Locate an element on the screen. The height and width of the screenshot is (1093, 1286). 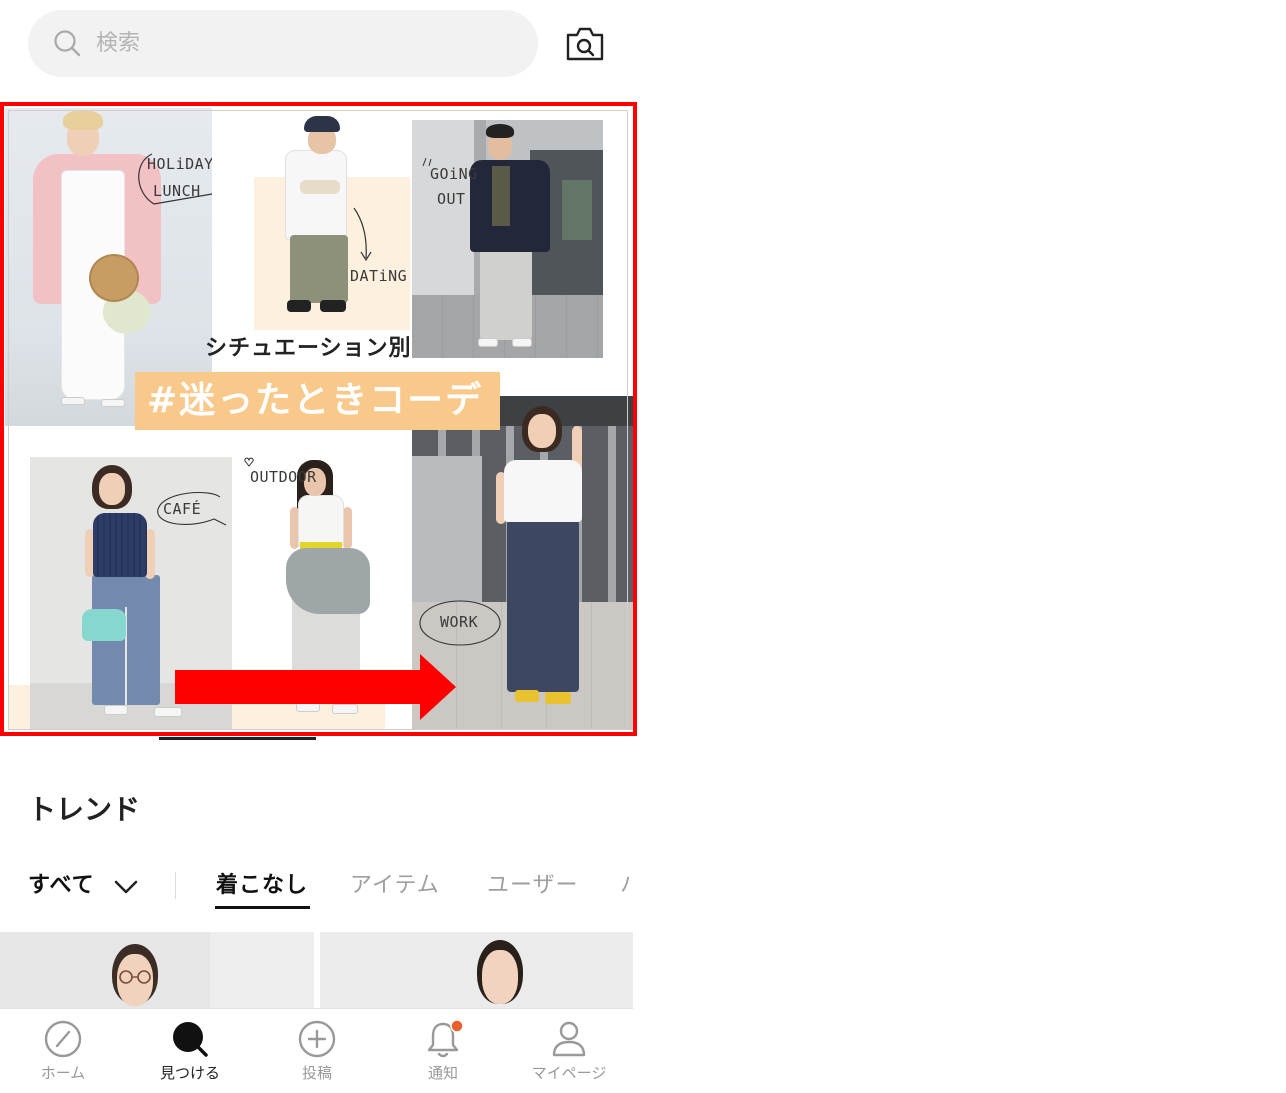
nav-home: ホーム is located at coordinates (63, 1051).